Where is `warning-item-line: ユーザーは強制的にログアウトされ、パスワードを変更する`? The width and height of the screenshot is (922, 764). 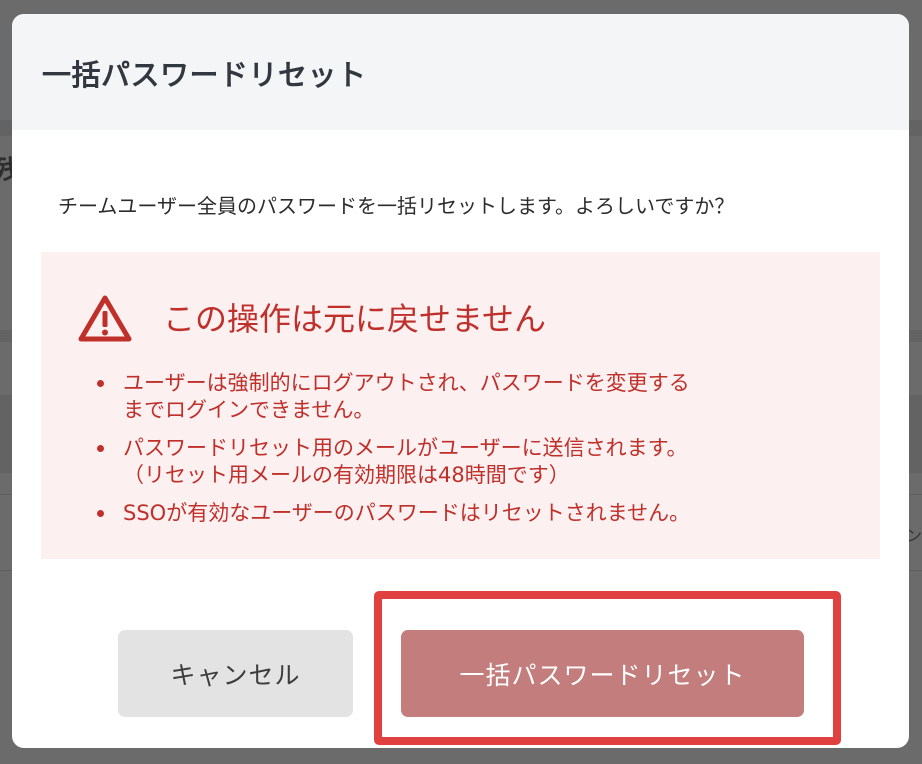
warning-item-line: ユーザーは強制的にログアウトされ、パスワードを変更する is located at coordinates (406, 383).